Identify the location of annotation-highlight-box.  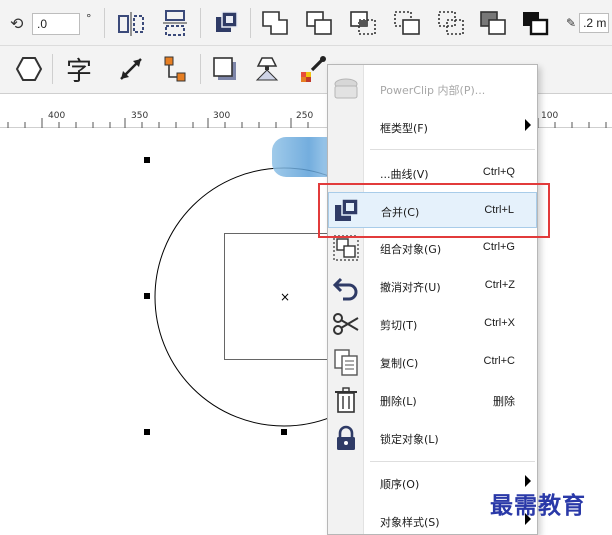
(434, 210).